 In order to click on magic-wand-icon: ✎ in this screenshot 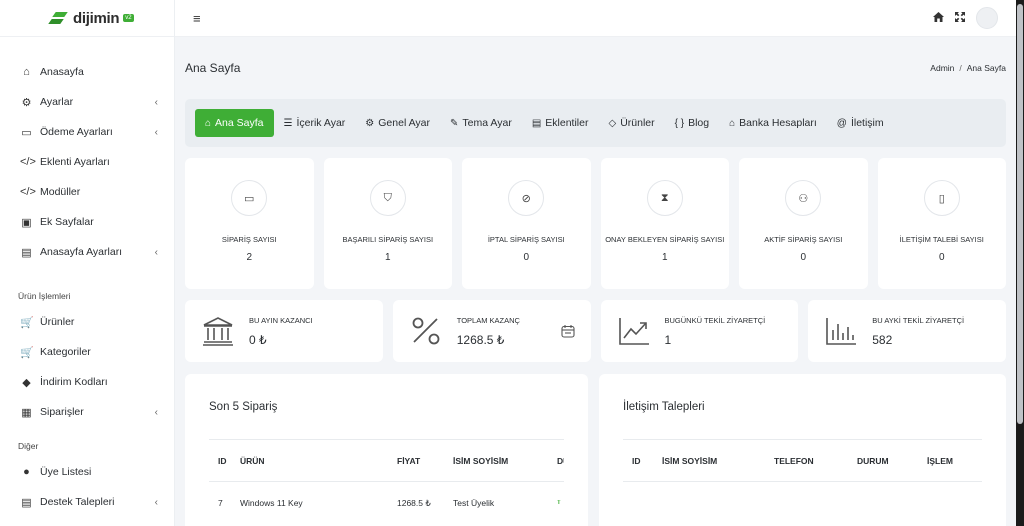, I will do `click(454, 123)`.